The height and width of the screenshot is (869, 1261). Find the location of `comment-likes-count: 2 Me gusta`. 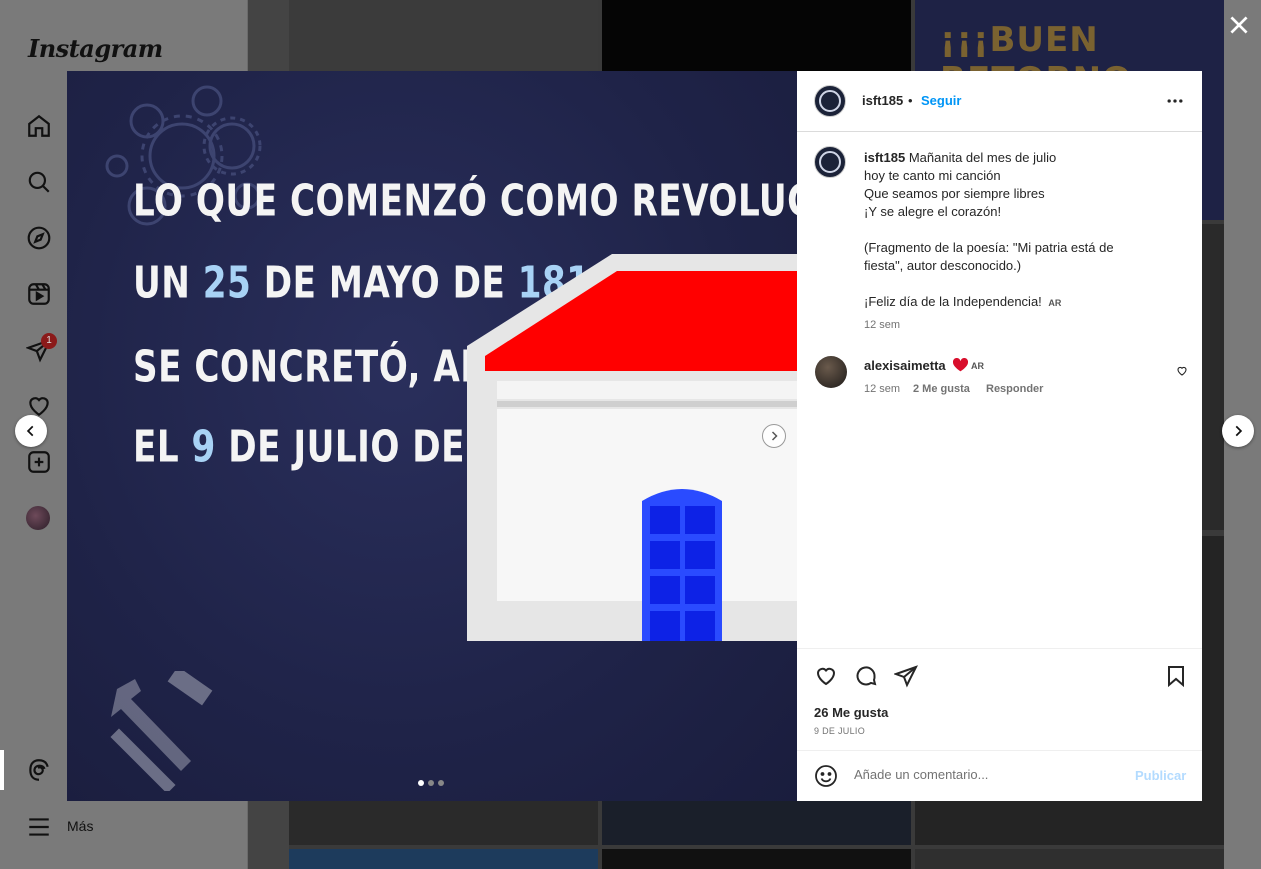

comment-likes-count: 2 Me gusta is located at coordinates (941, 389).